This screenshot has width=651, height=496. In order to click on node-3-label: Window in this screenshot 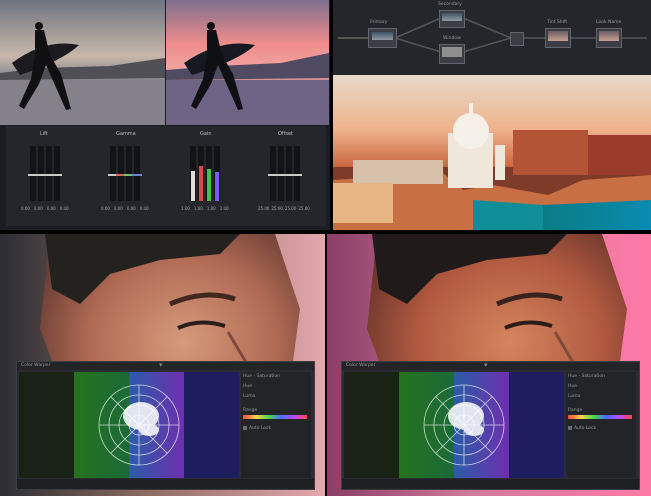, I will do `click(452, 38)`.